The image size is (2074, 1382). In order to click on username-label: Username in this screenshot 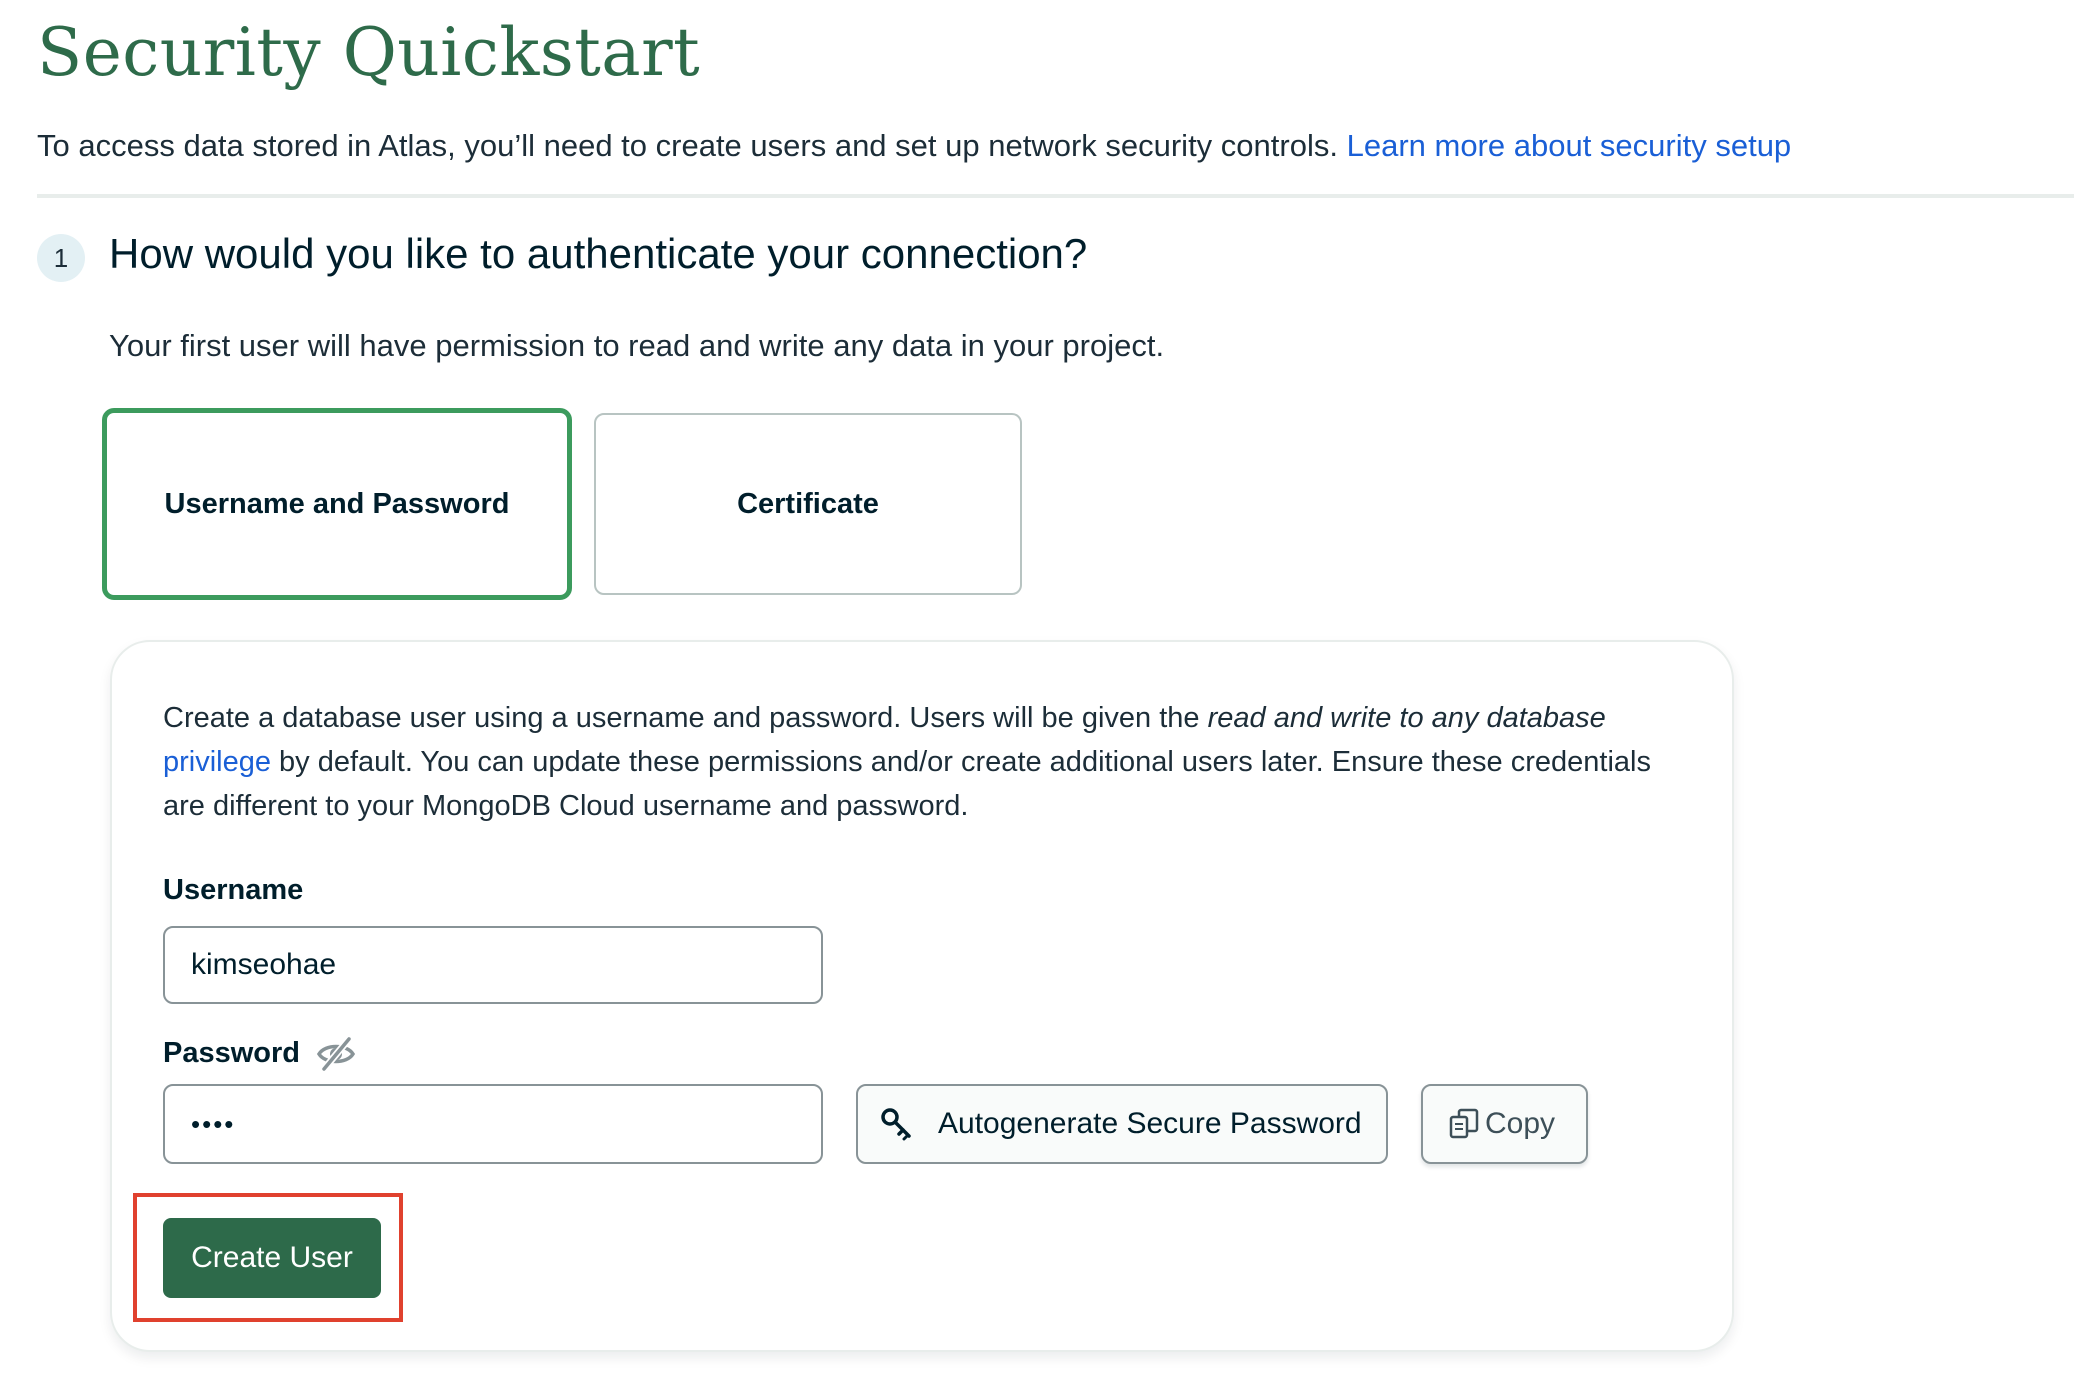, I will do `click(233, 890)`.